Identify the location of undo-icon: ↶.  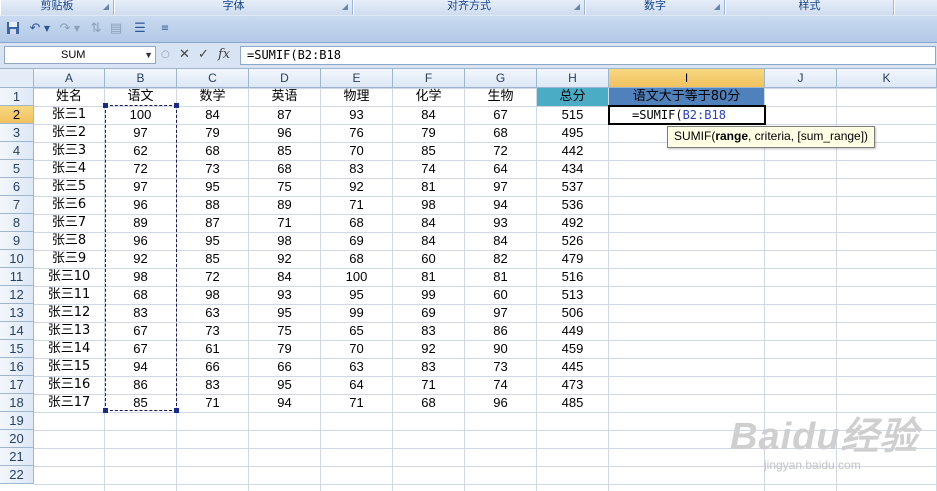
(35, 29).